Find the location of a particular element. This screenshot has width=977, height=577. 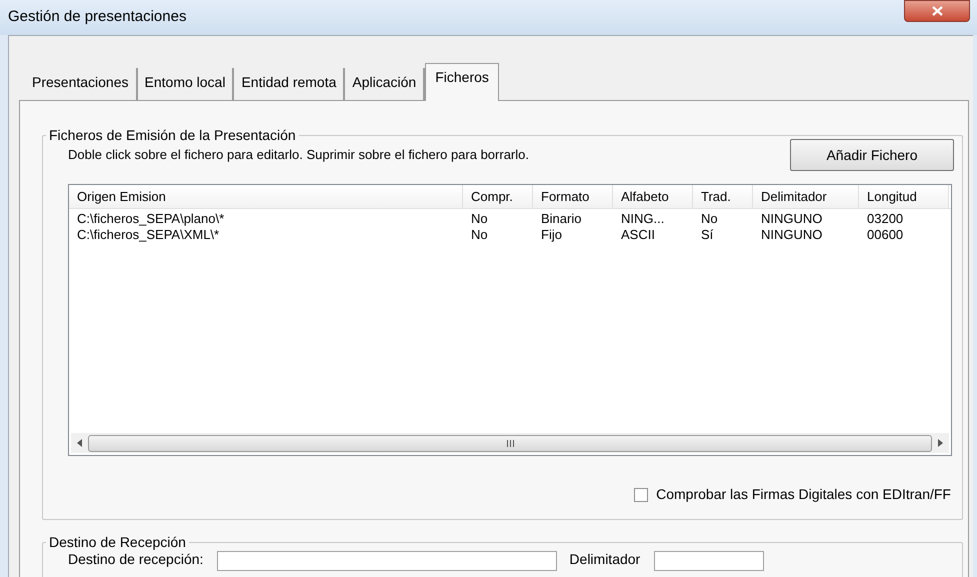

checkbox-label: Comprobar las Firmas Digitales con EDItran/FF is located at coordinates (803, 494).